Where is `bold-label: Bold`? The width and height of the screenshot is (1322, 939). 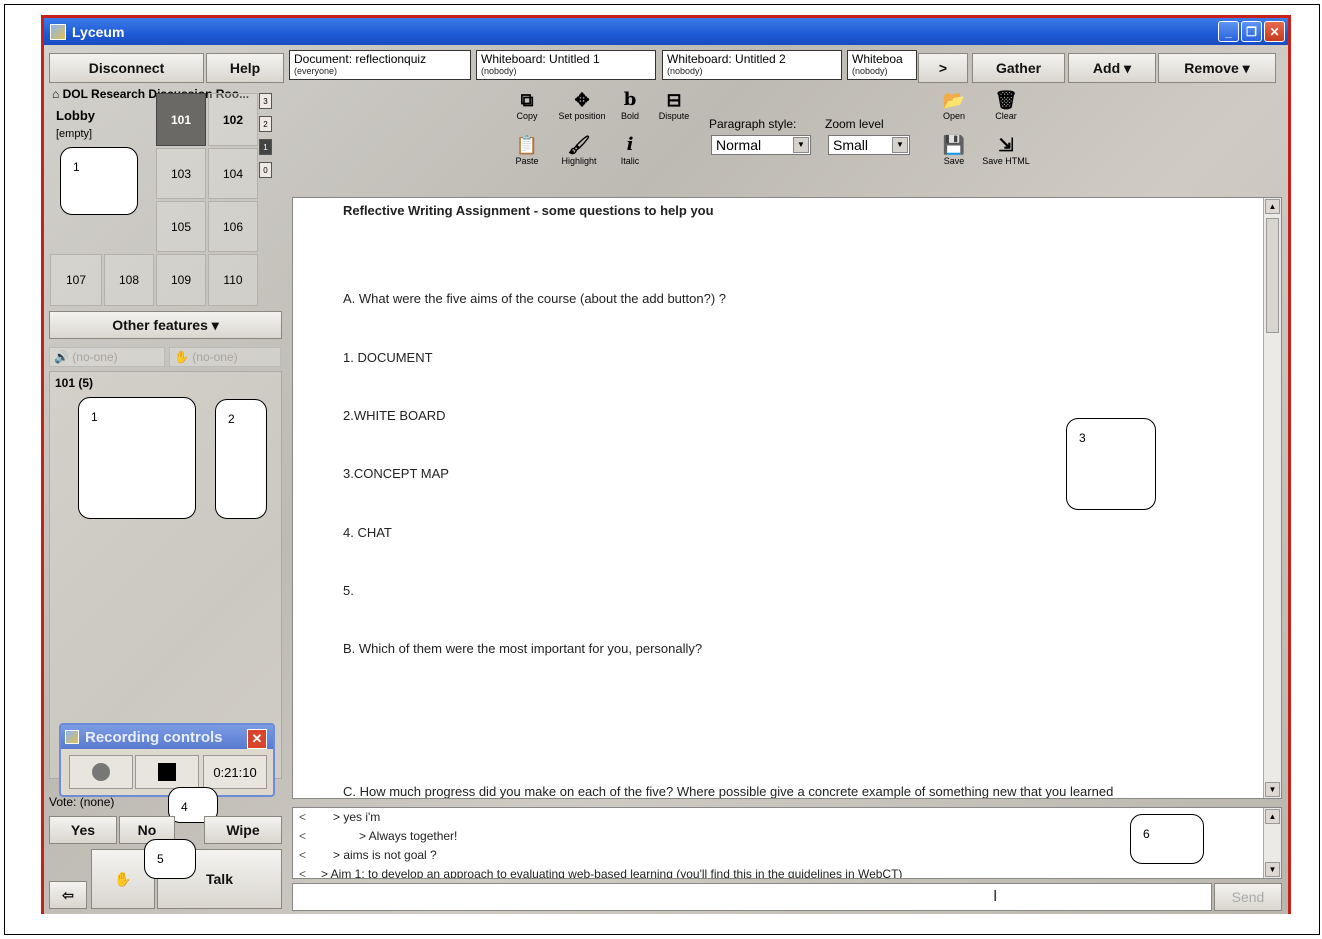
bold-label: Bold is located at coordinates (629, 116).